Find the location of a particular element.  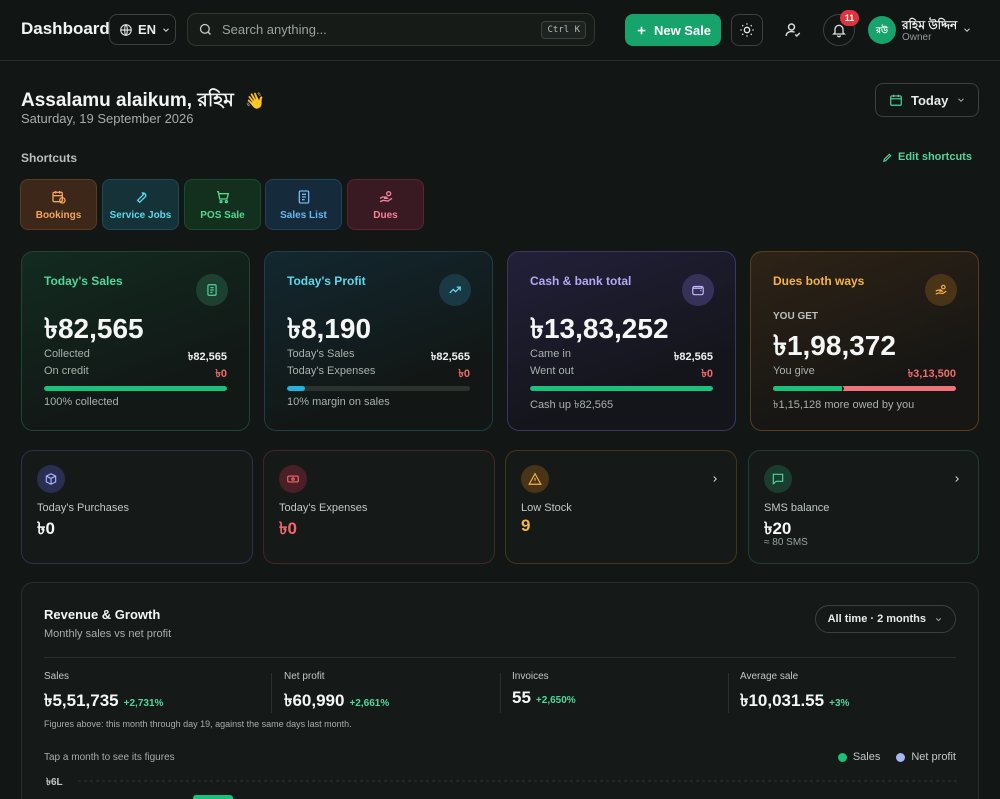

period-label: Today is located at coordinates (930, 100).